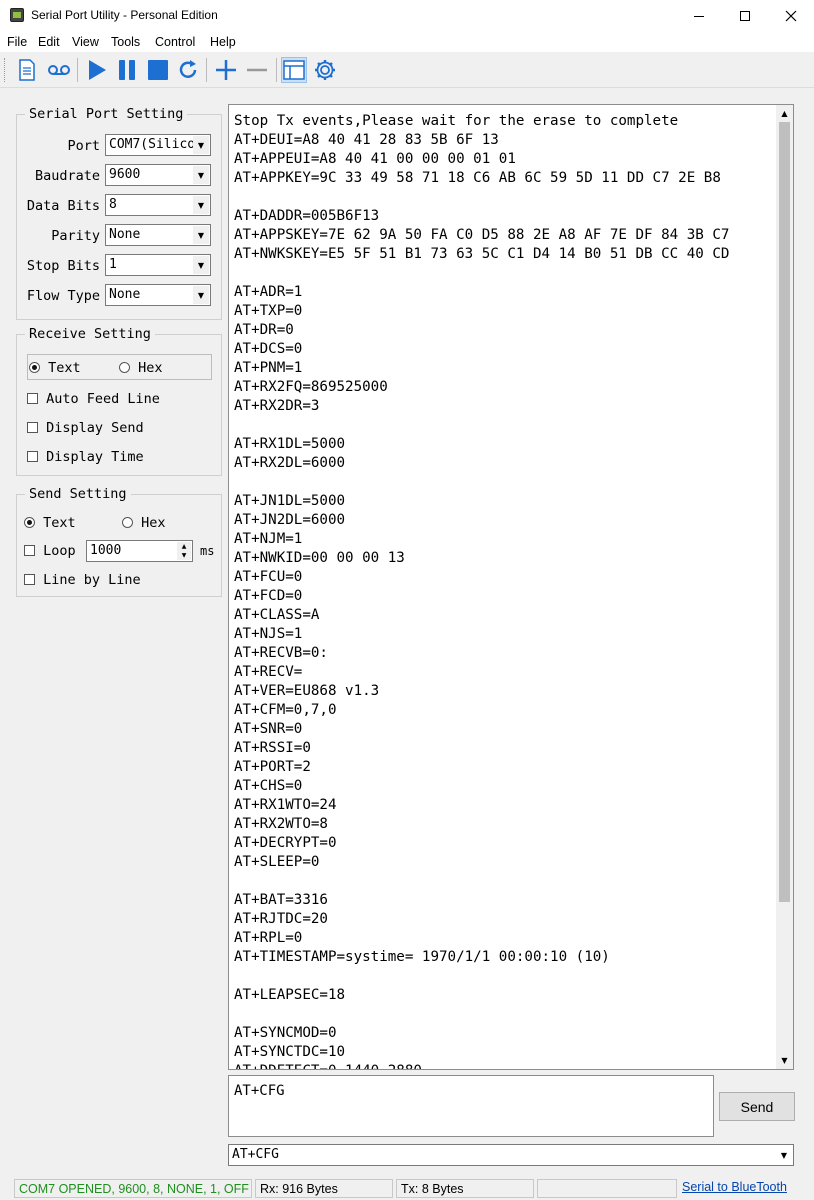 The width and height of the screenshot is (814, 1200). What do you see at coordinates (268, 938) in the screenshot?
I see `output-line: AT+RPL=0` at bounding box center [268, 938].